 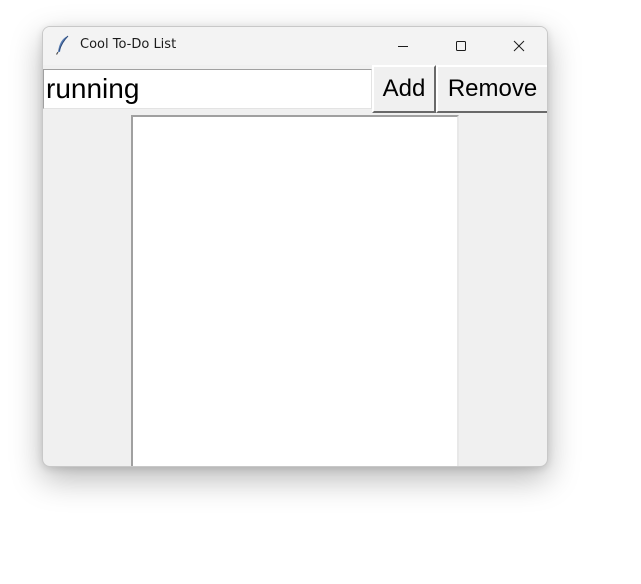 I want to click on feather-icon, so click(x=63, y=45).